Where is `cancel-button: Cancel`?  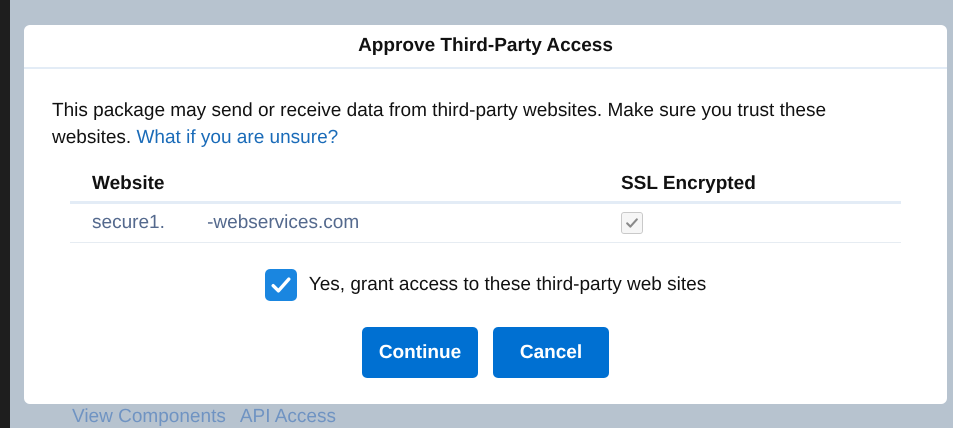
cancel-button: Cancel is located at coordinates (551, 352).